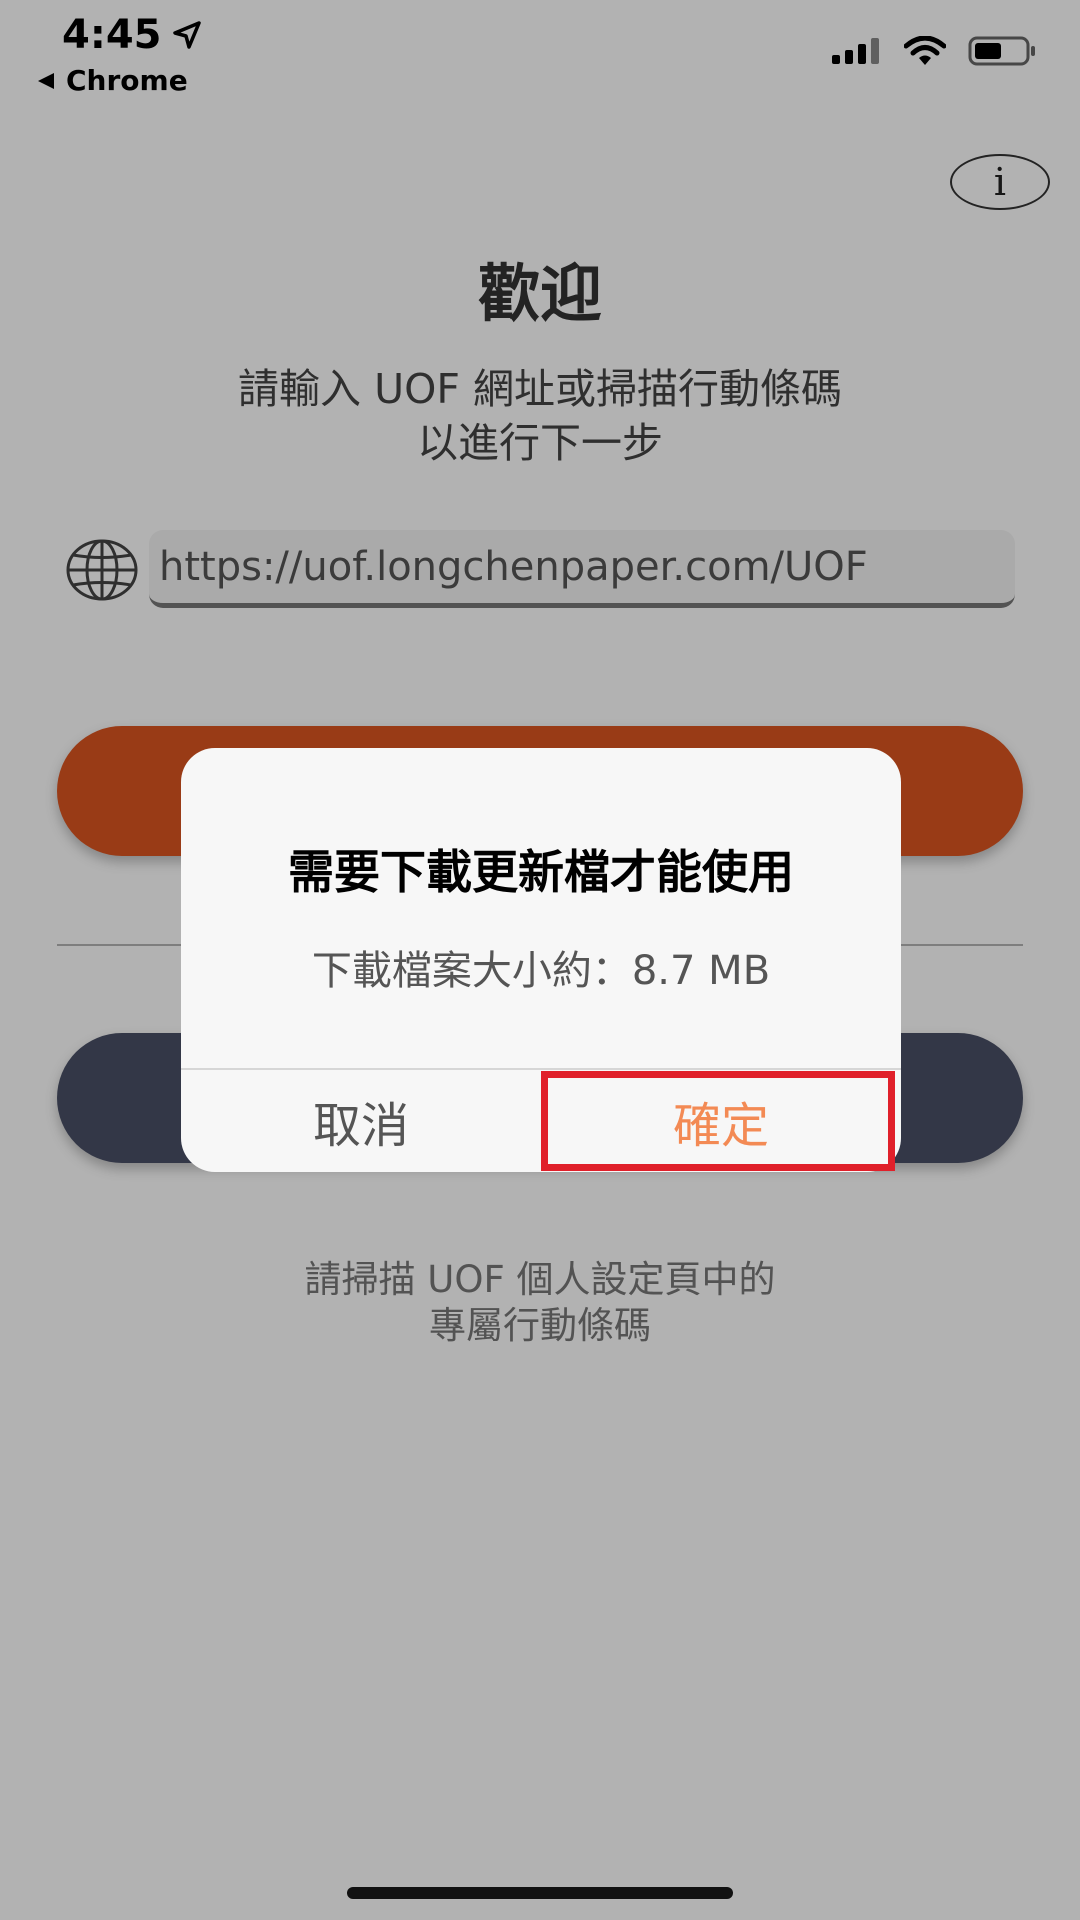 The width and height of the screenshot is (1080, 1920). What do you see at coordinates (361, 1121) in the screenshot?
I see `cancel-button: 取消` at bounding box center [361, 1121].